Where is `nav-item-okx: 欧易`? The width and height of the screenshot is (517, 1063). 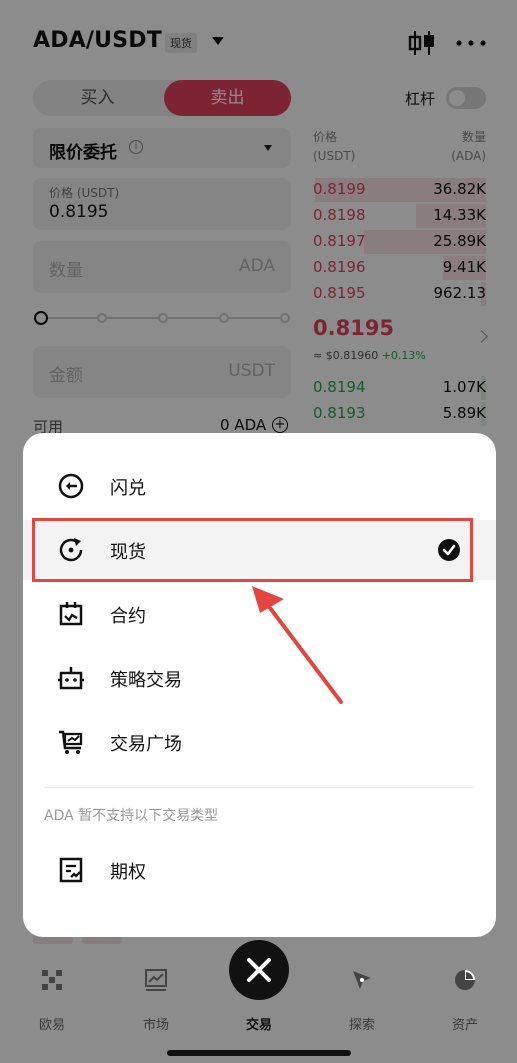
nav-item-okx: 欧易 is located at coordinates (52, 1000).